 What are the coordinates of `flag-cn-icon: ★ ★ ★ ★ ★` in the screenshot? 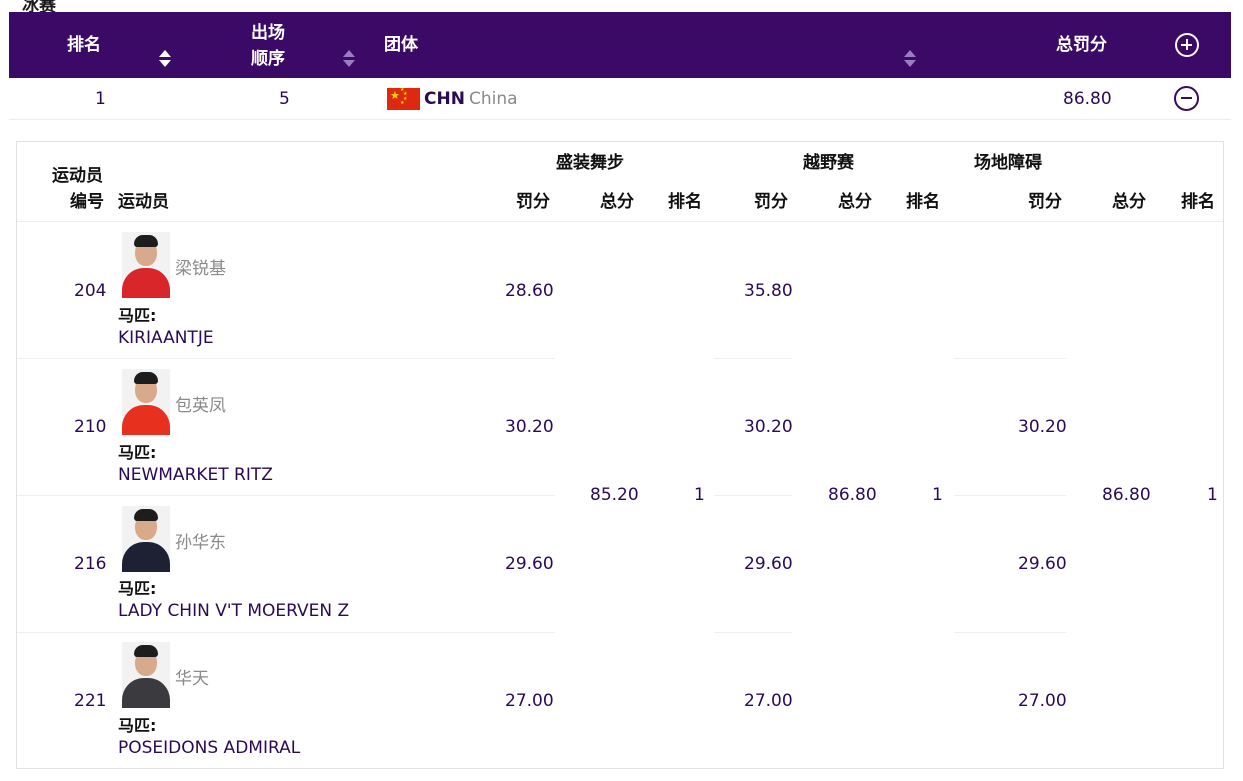 It's located at (403, 99).